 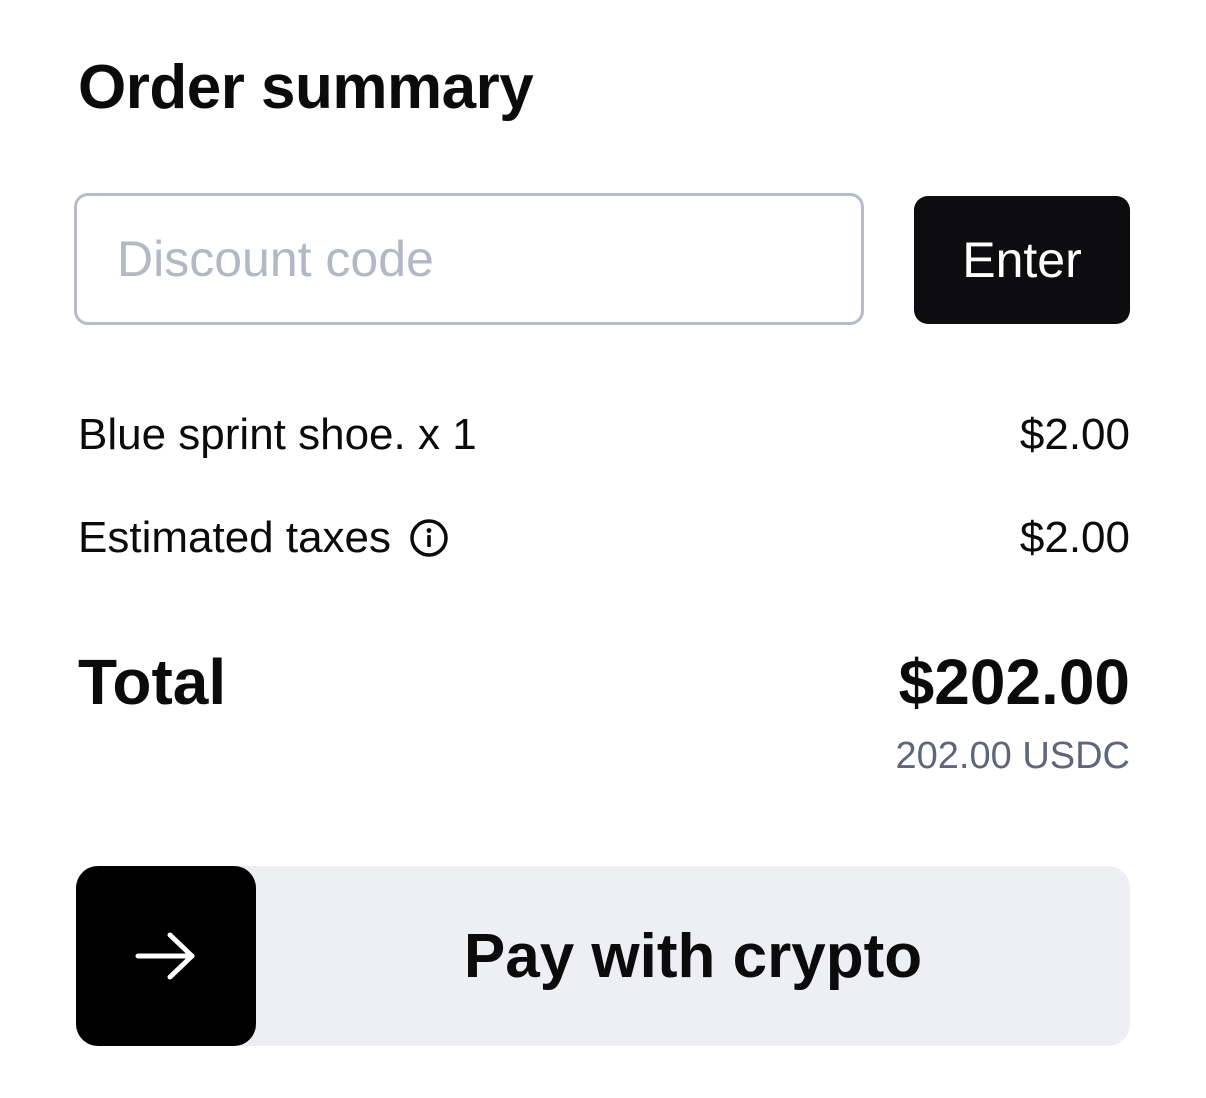 What do you see at coordinates (1014, 682) in the screenshot?
I see `total-amount: $202.00` at bounding box center [1014, 682].